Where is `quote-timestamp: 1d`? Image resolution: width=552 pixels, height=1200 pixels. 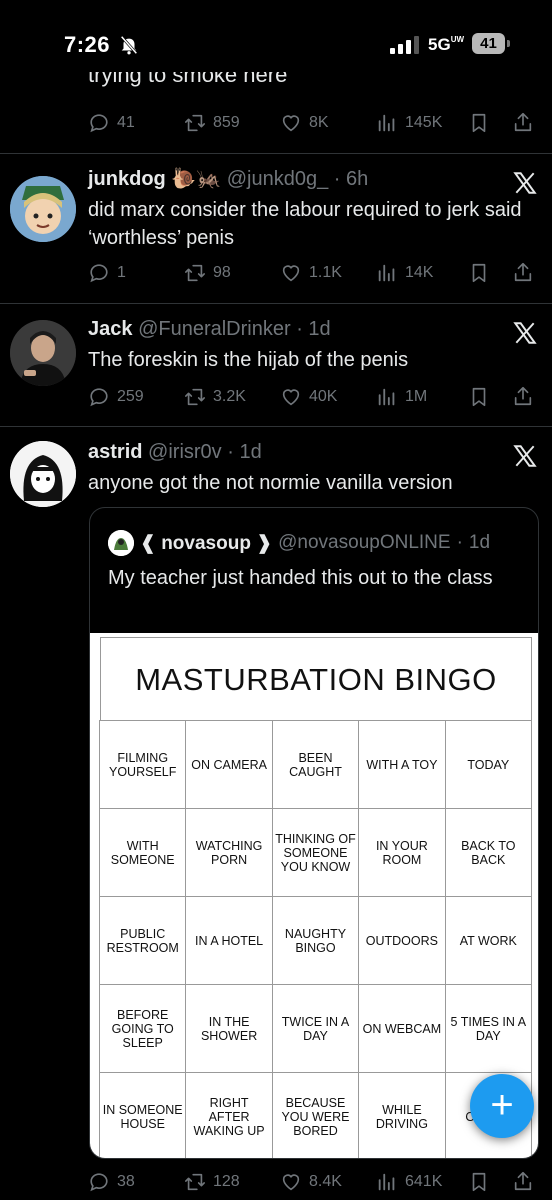
quote-timestamp: 1d is located at coordinates (479, 543).